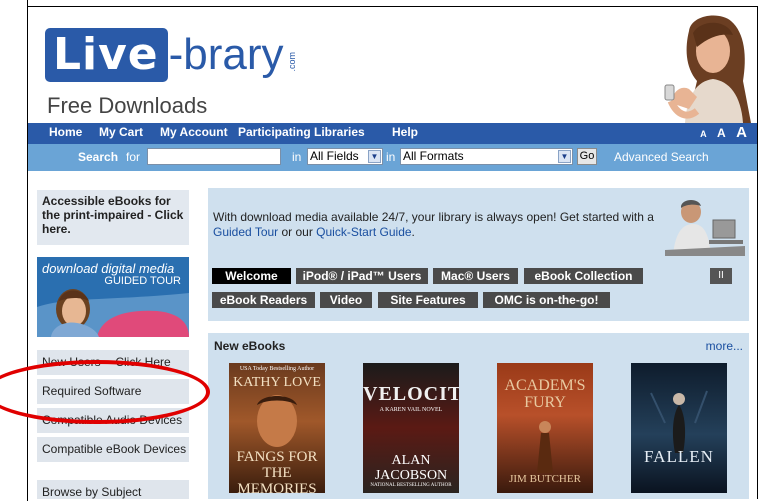  Describe the element at coordinates (486, 156) in the screenshot. I see `search-format-select: All Formats ▼` at that location.